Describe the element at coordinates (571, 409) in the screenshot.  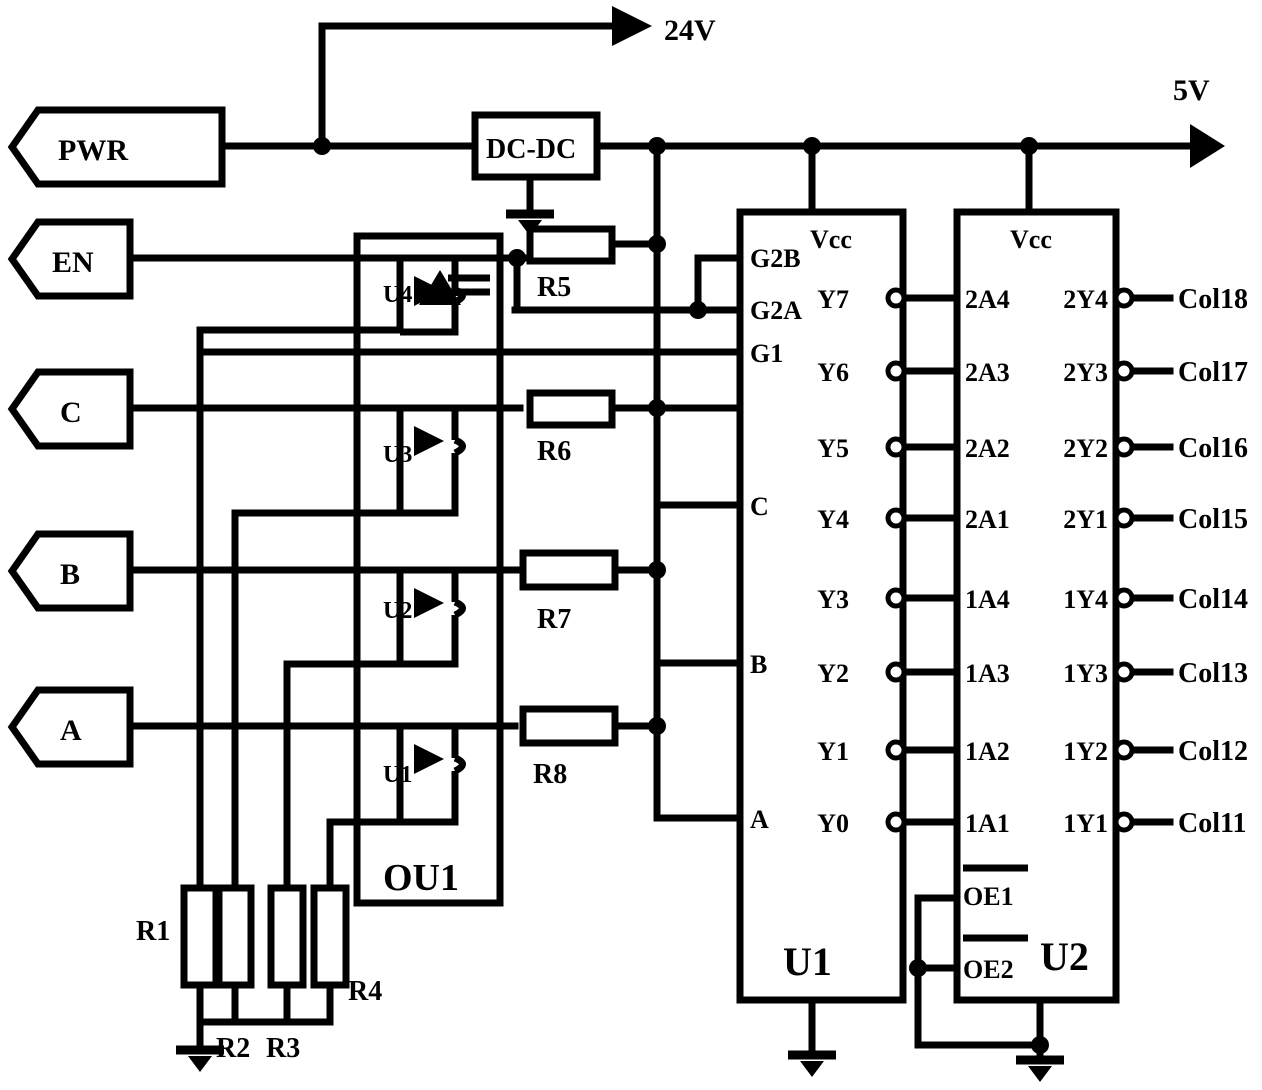
I see `r6-body` at that location.